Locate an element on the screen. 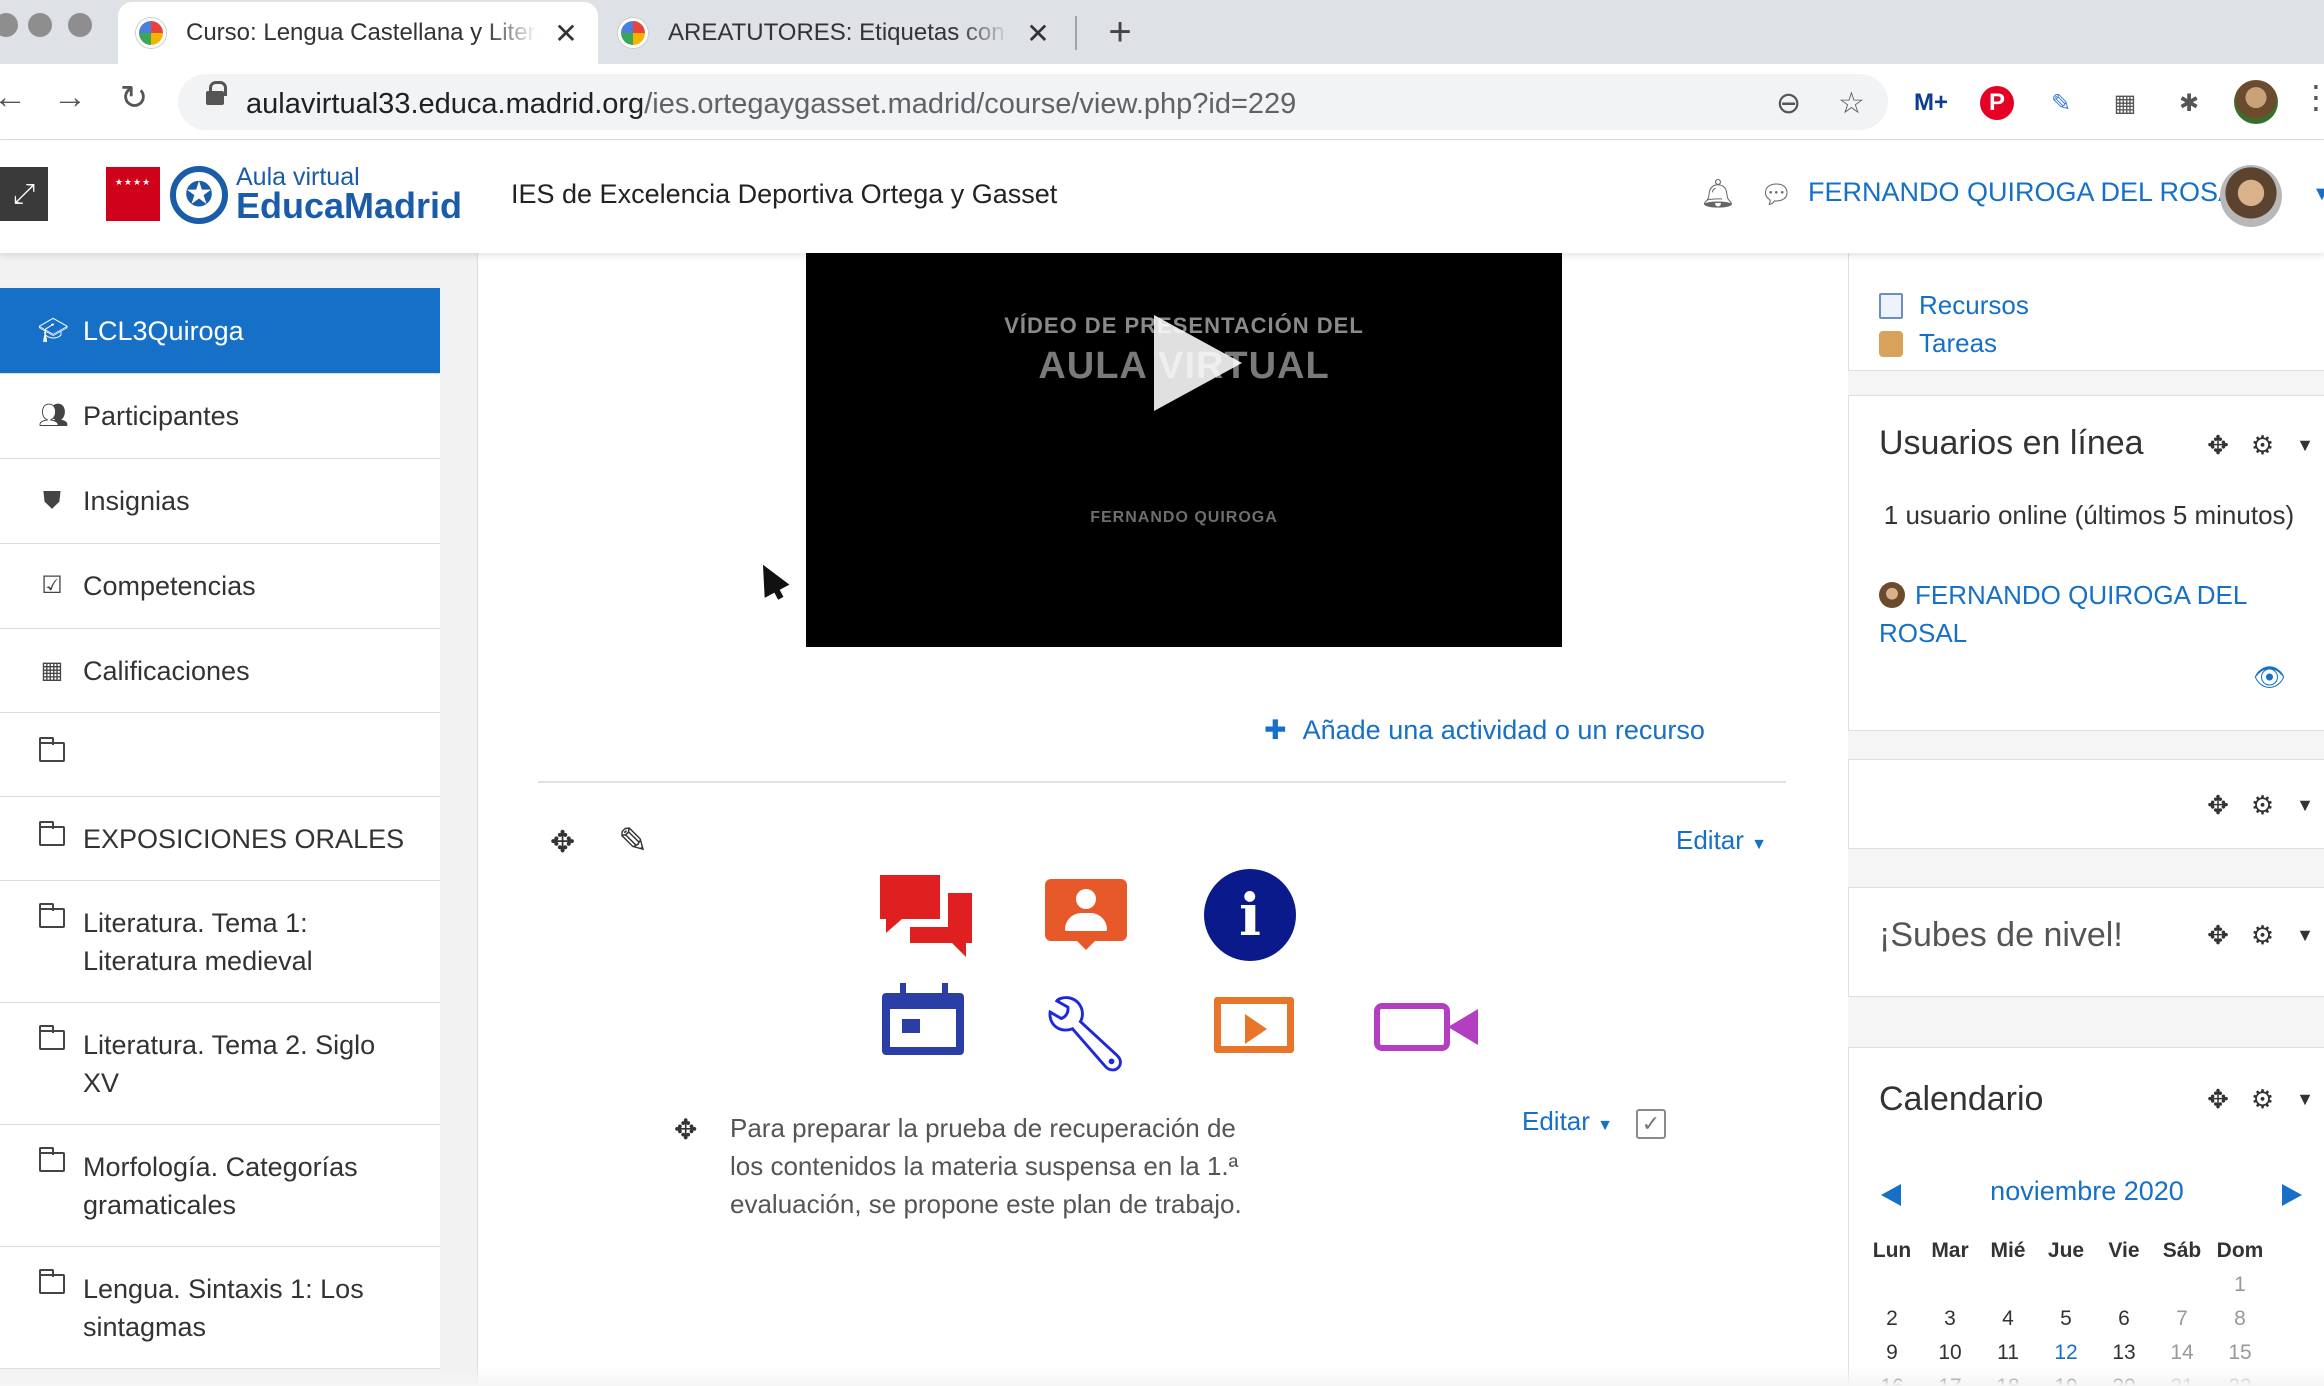 This screenshot has width=2324, height=1386. play-box-icon is located at coordinates (1254, 1025).